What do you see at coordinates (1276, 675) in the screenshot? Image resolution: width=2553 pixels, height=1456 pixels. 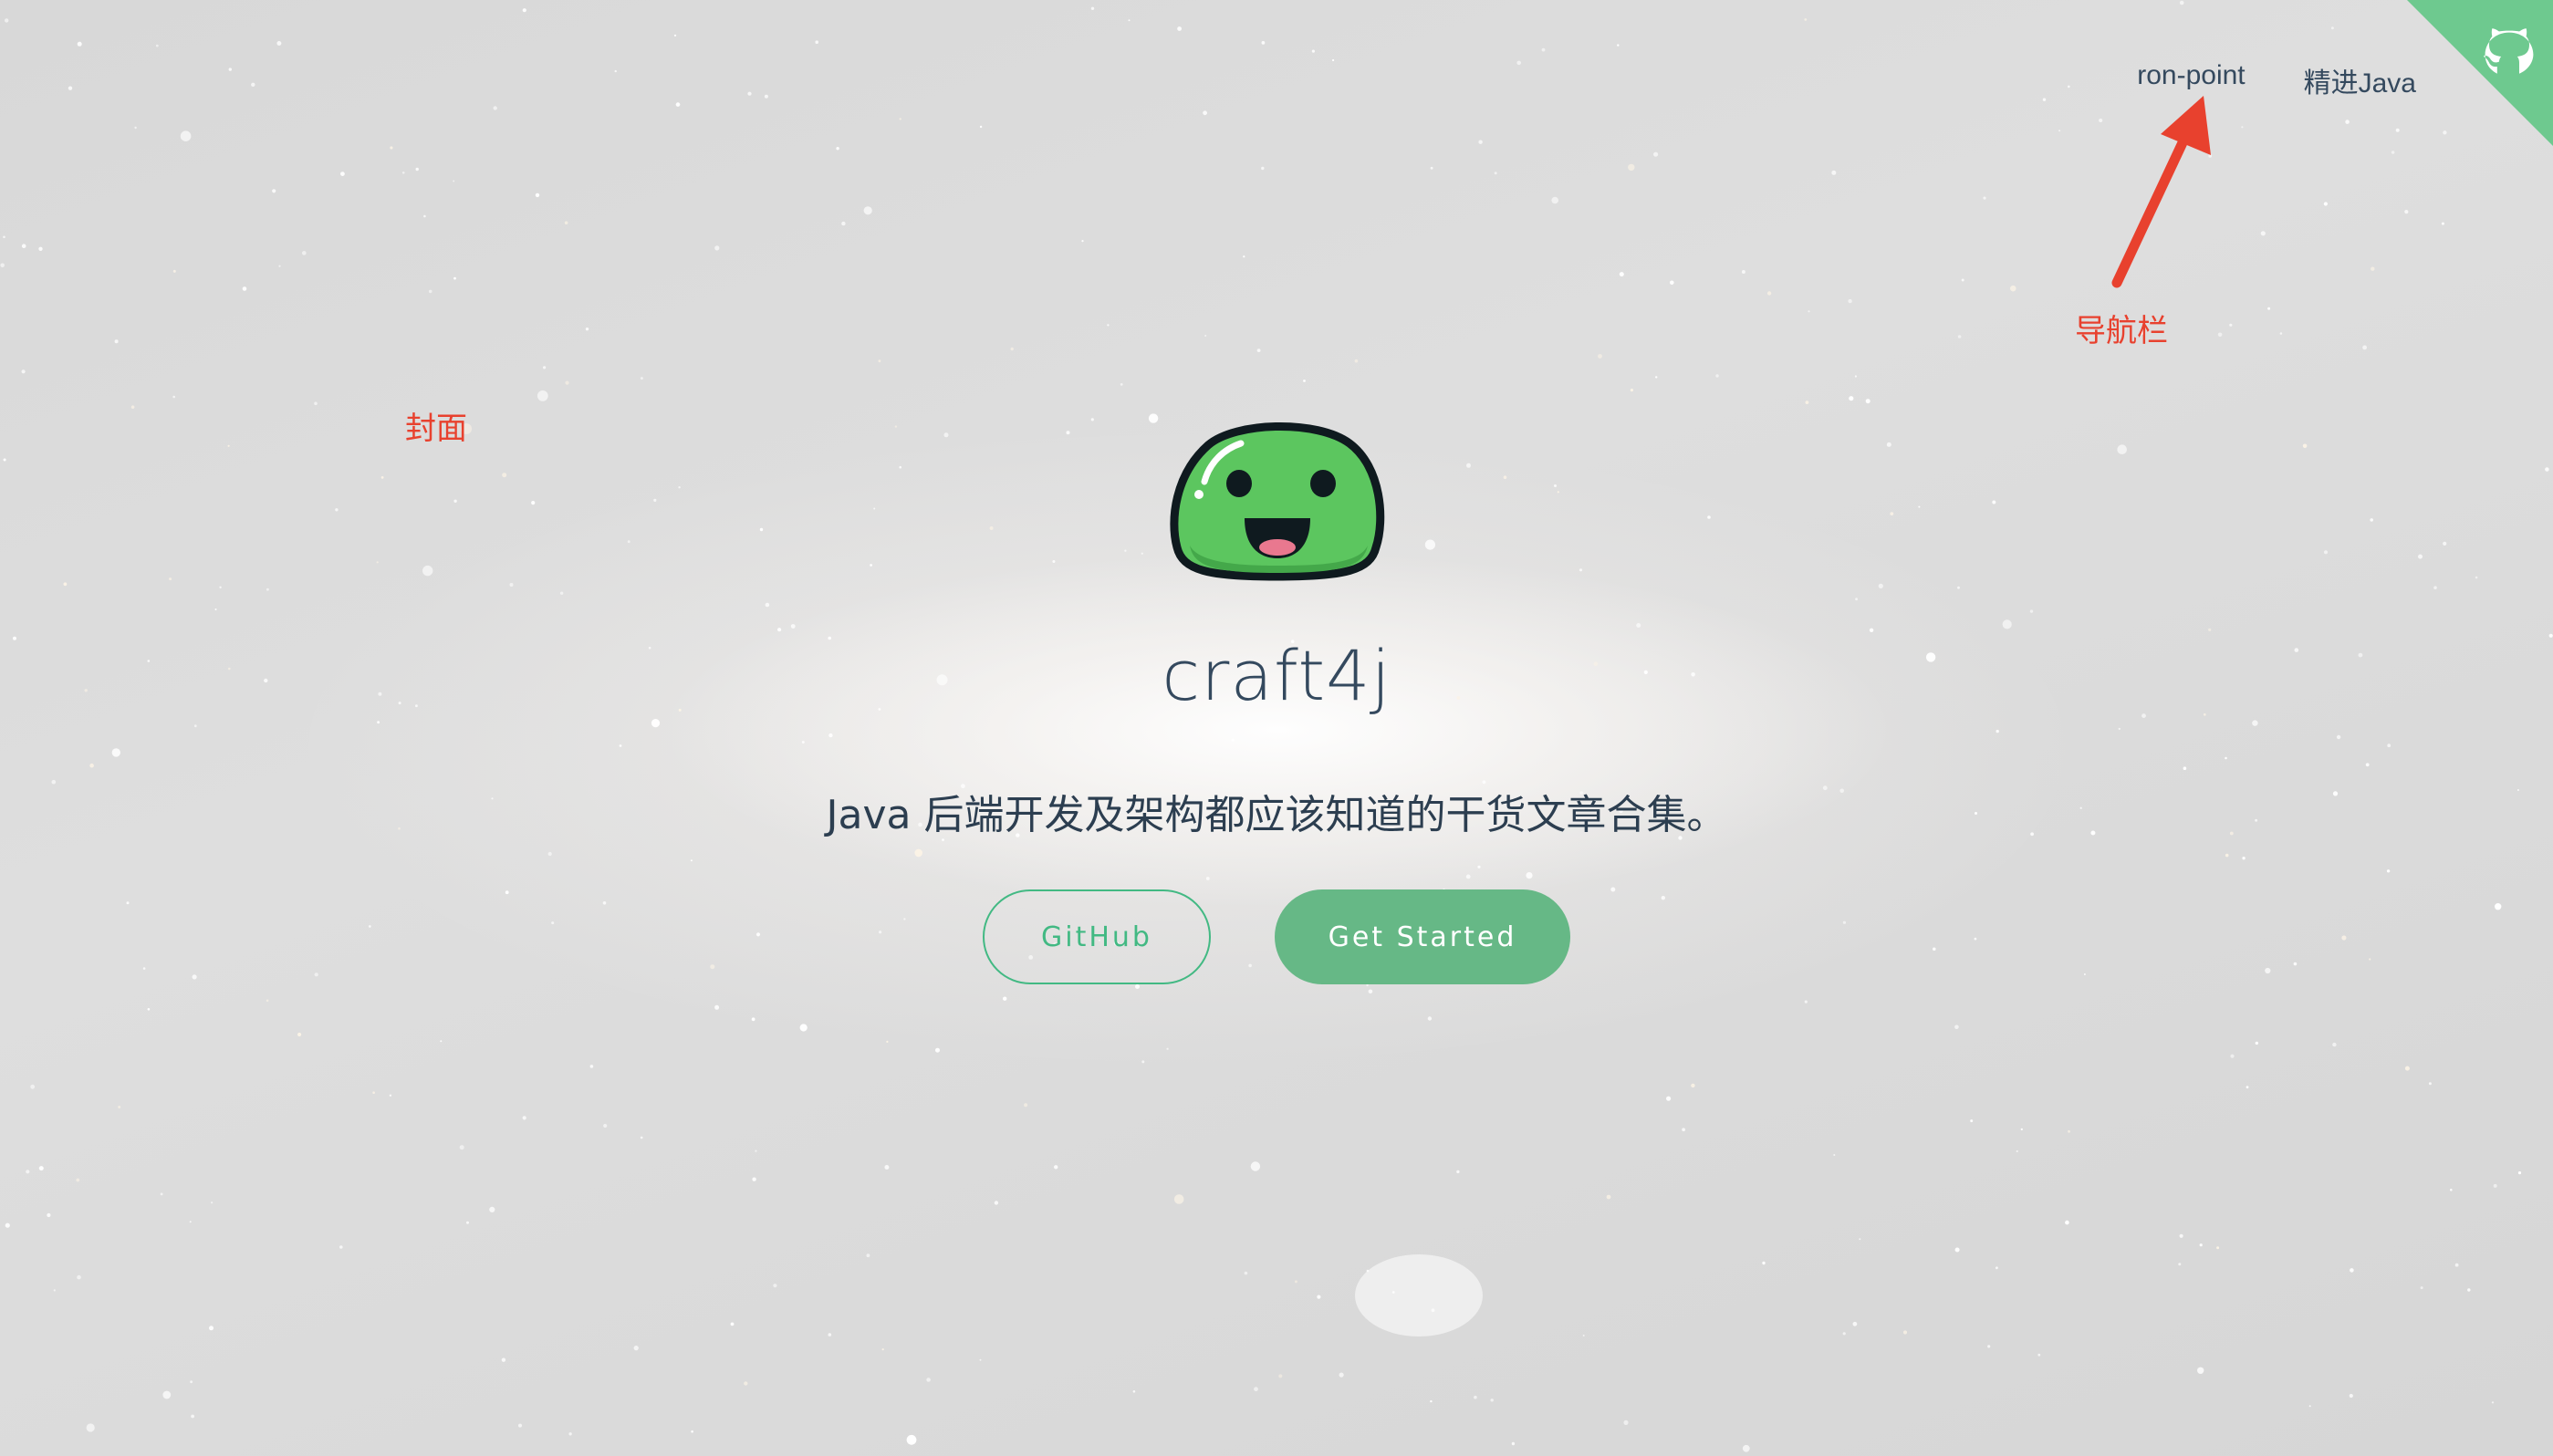 I see `site-title: craft4j` at bounding box center [1276, 675].